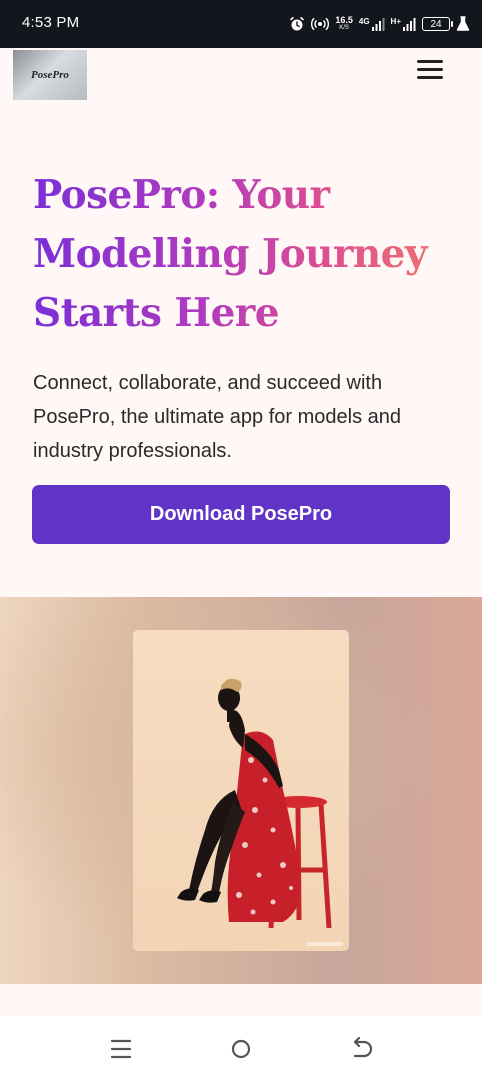 The height and width of the screenshot is (1080, 482). What do you see at coordinates (395, 21) in the screenshot?
I see `network-hplus-label: H+` at bounding box center [395, 21].